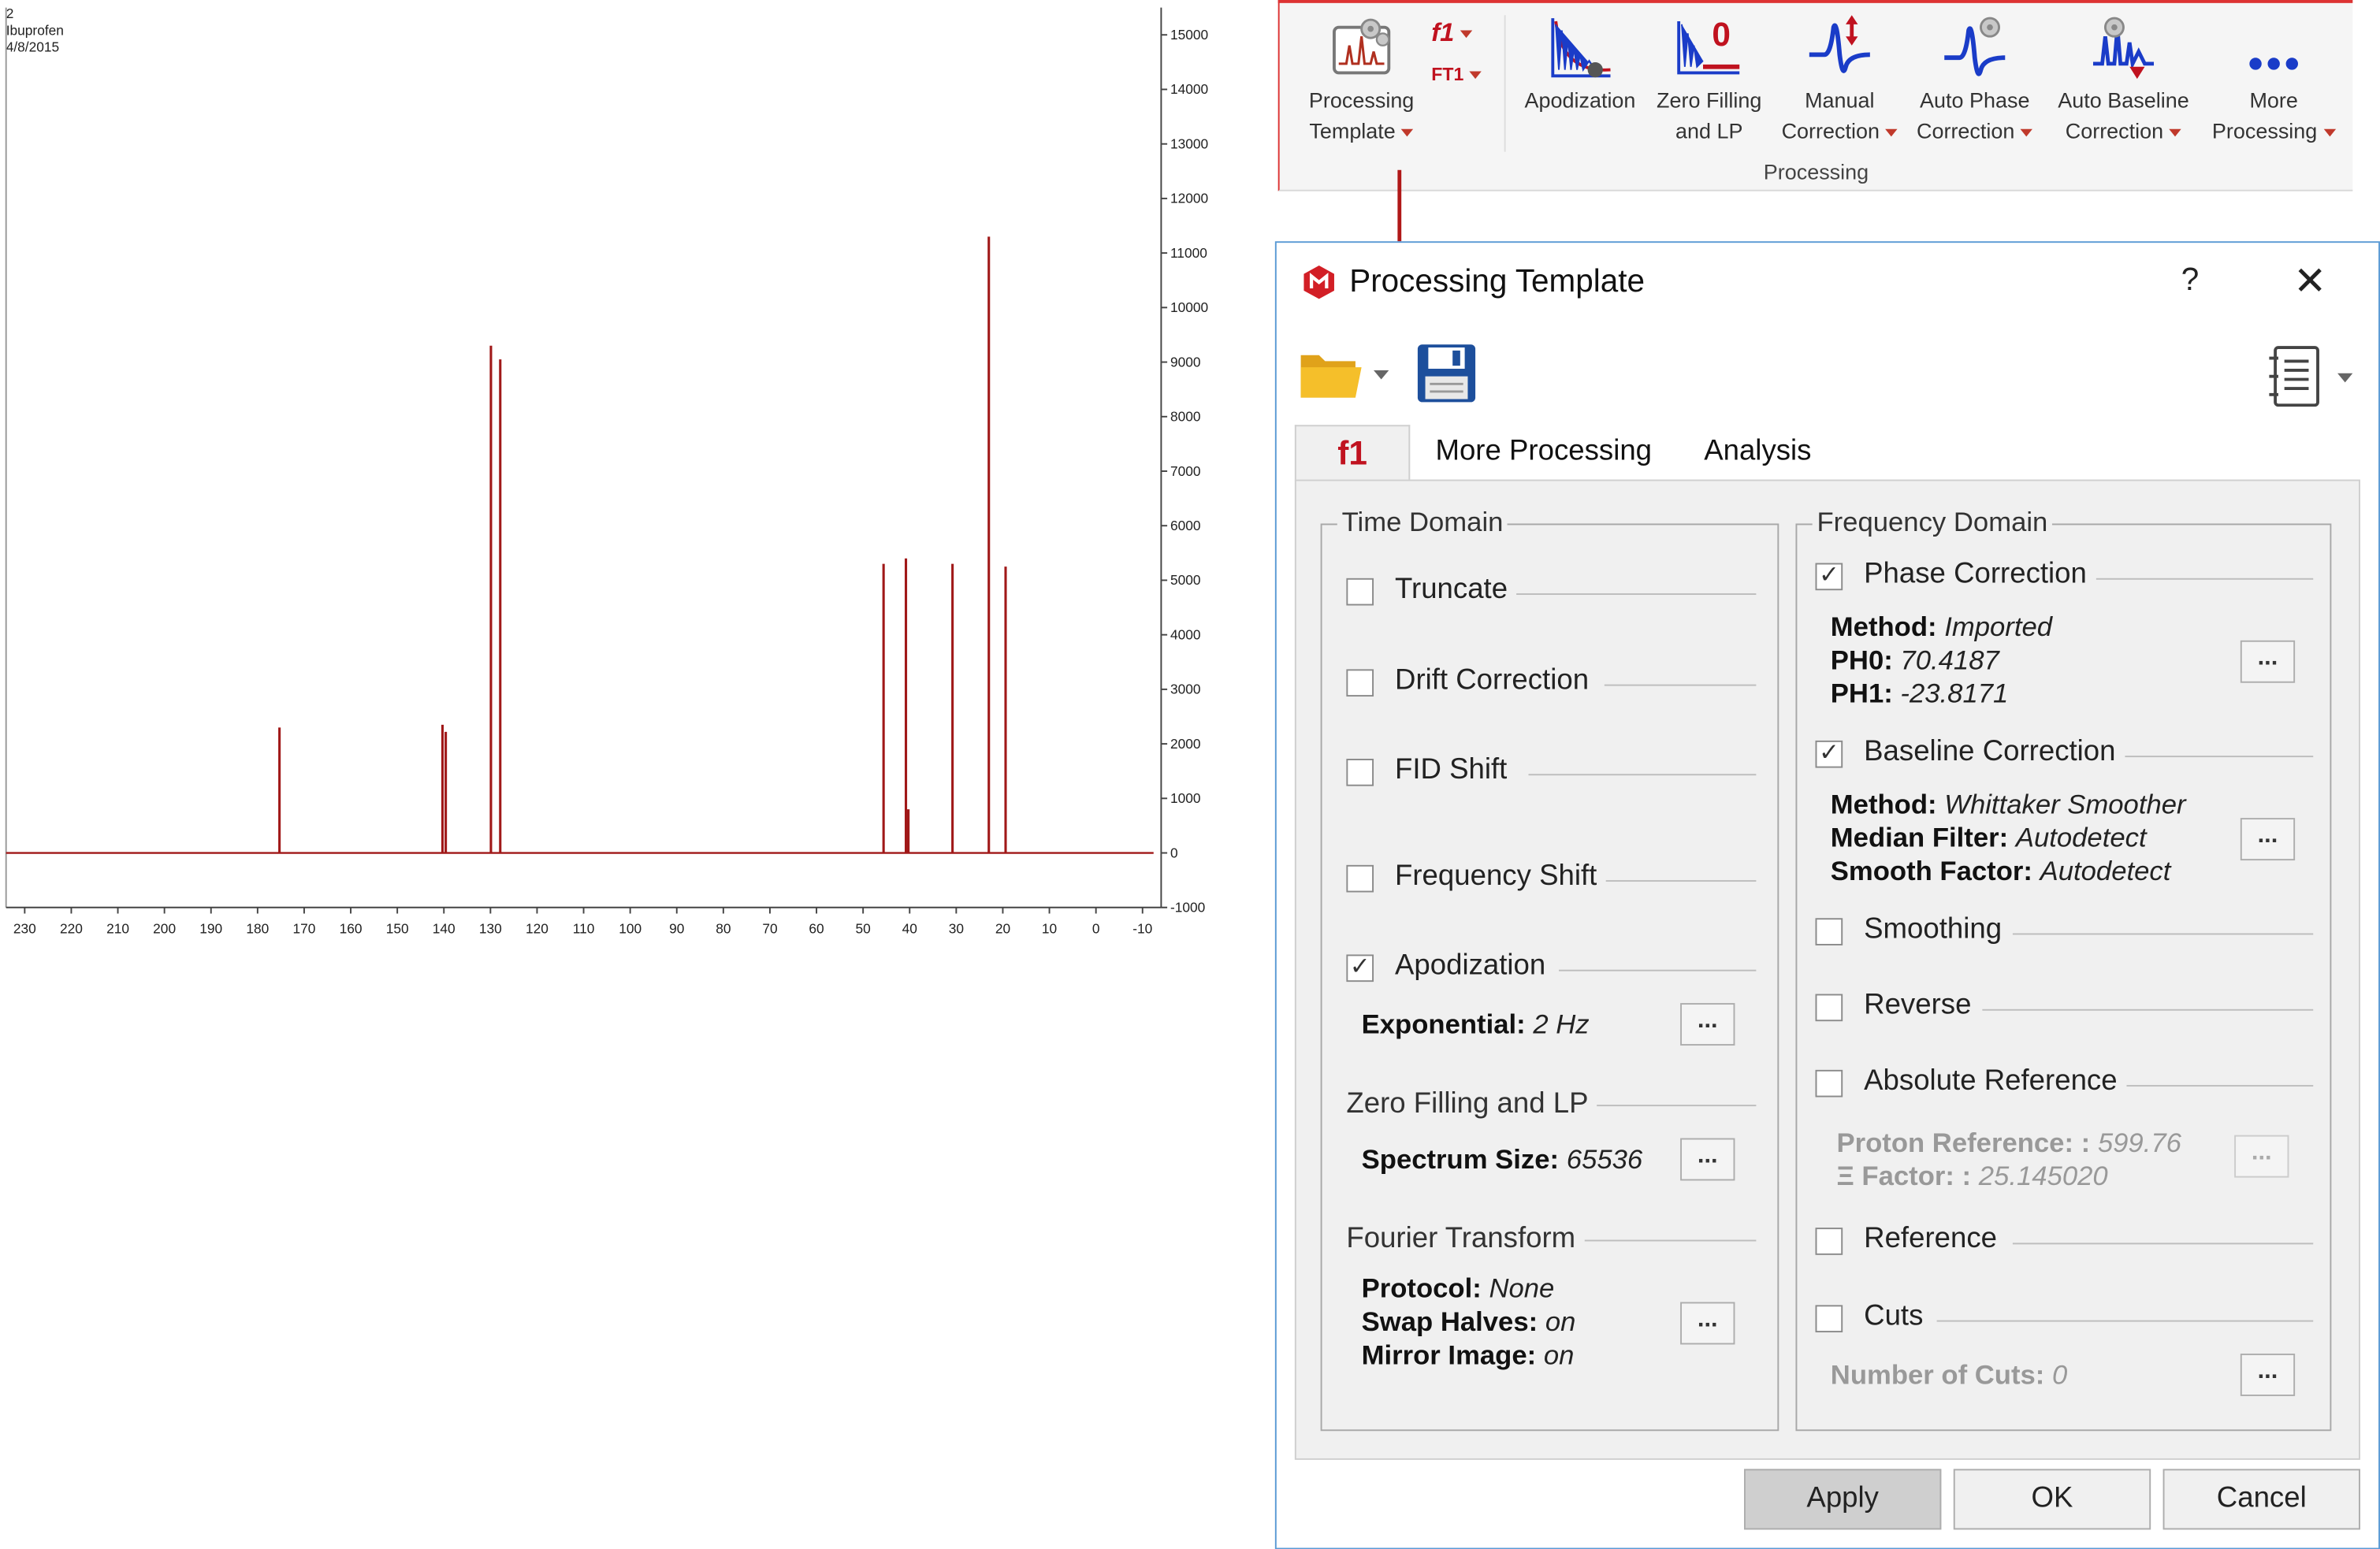  I want to click on cuts-checkbox, so click(1829, 1319).